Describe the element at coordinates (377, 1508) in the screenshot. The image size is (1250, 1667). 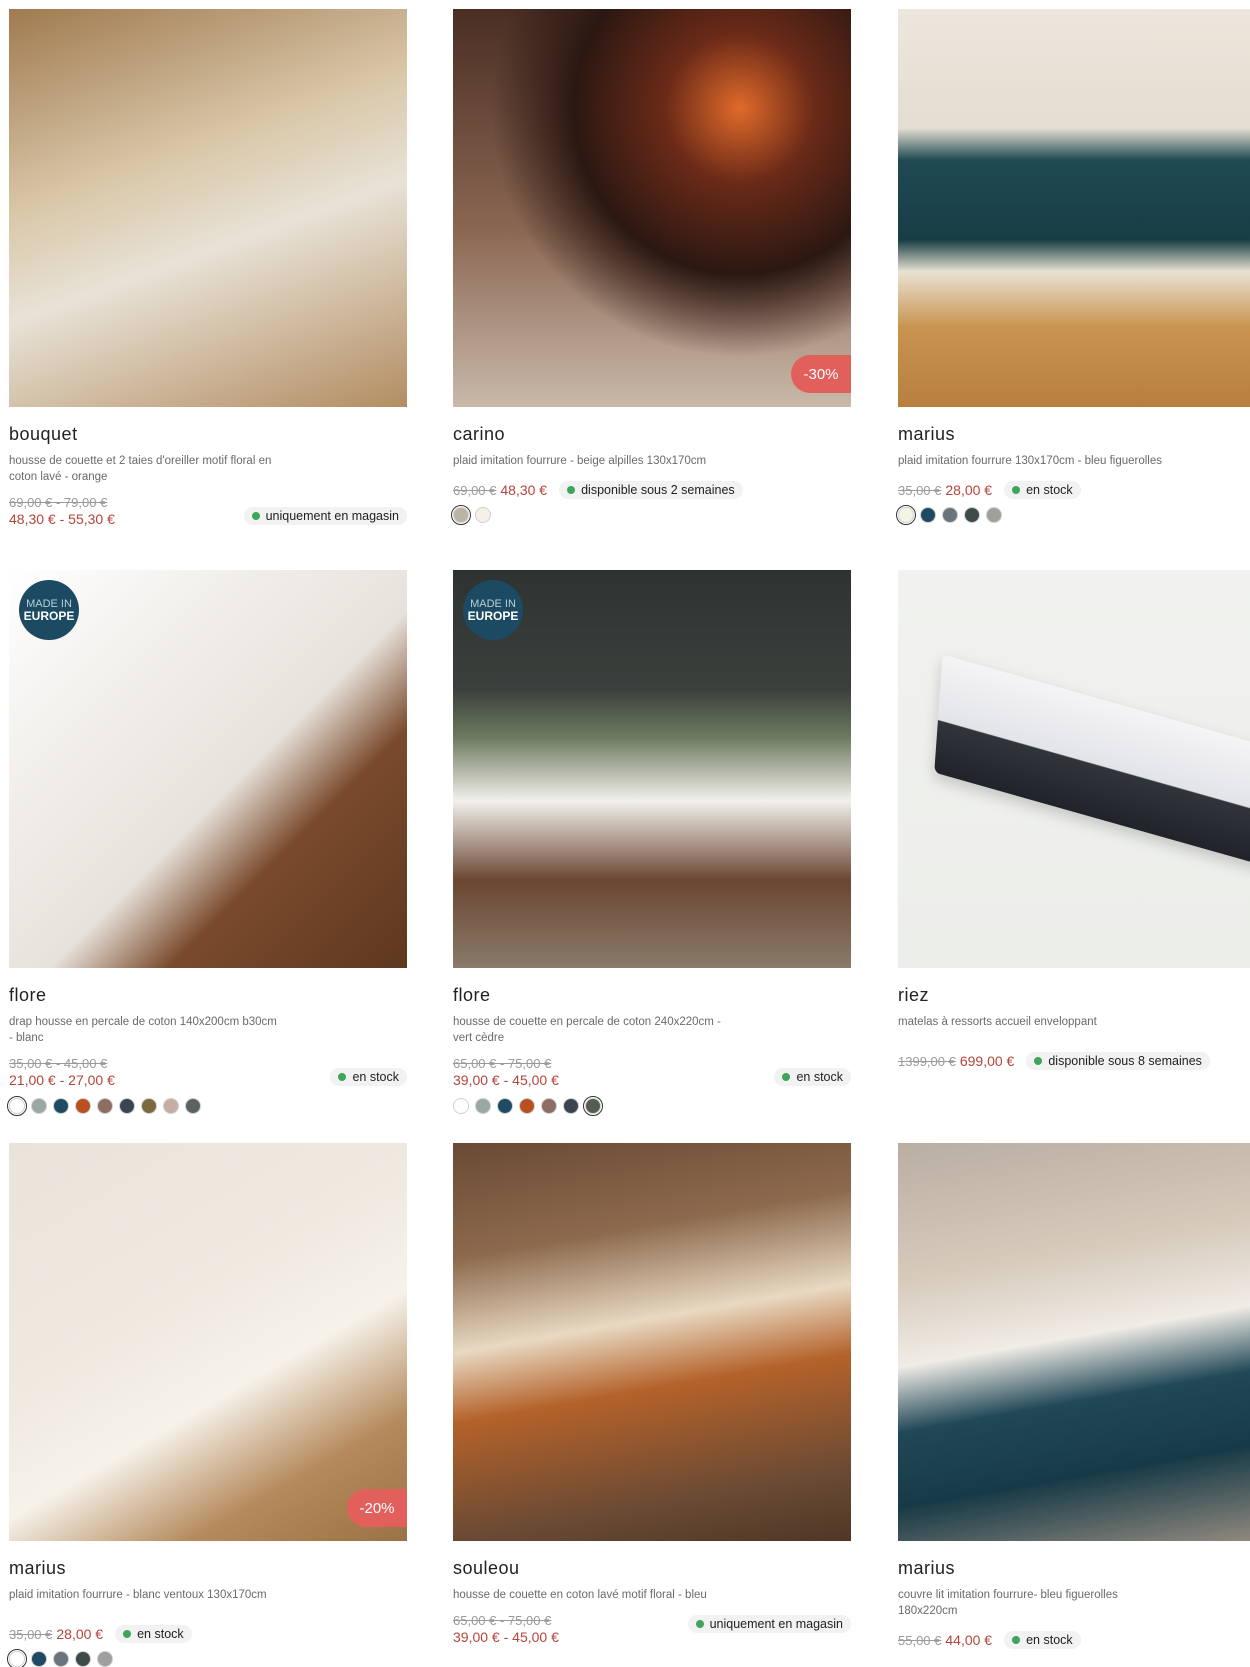
I see `discount-badge: -20%` at that location.